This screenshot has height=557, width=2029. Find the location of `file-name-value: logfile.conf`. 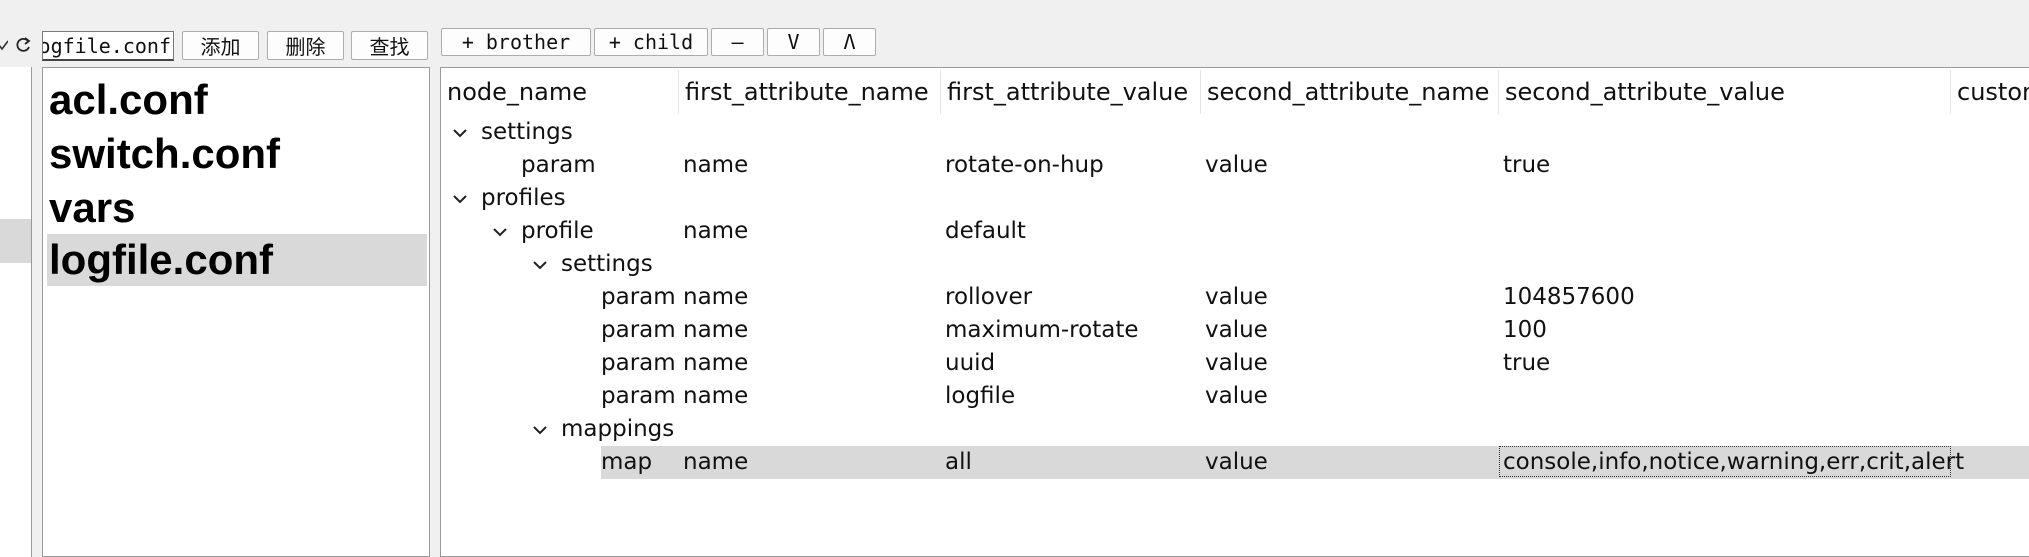

file-name-value: logfile.conf is located at coordinates (107, 46).